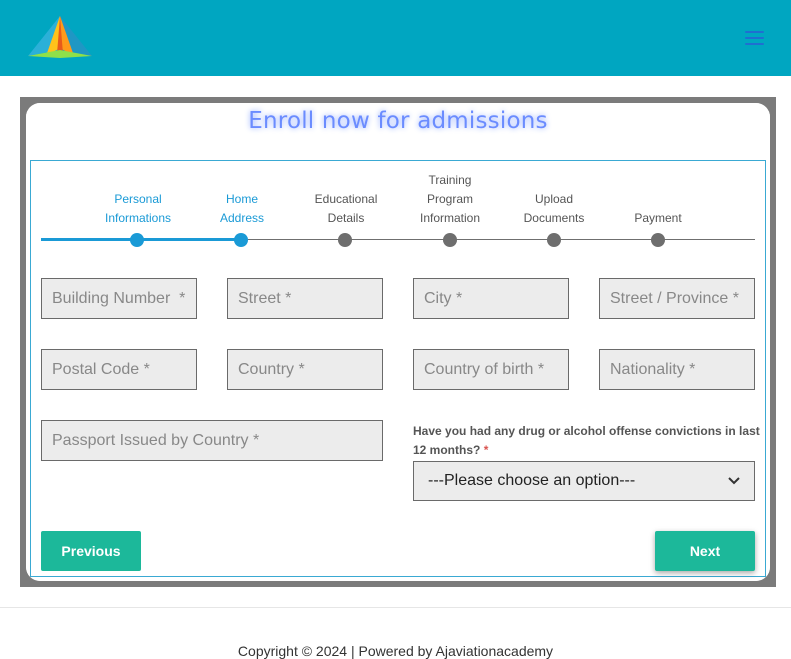 This screenshot has height=659, width=791. Describe the element at coordinates (755, 38) in the screenshot. I see `hamburger-menu-icon` at that location.